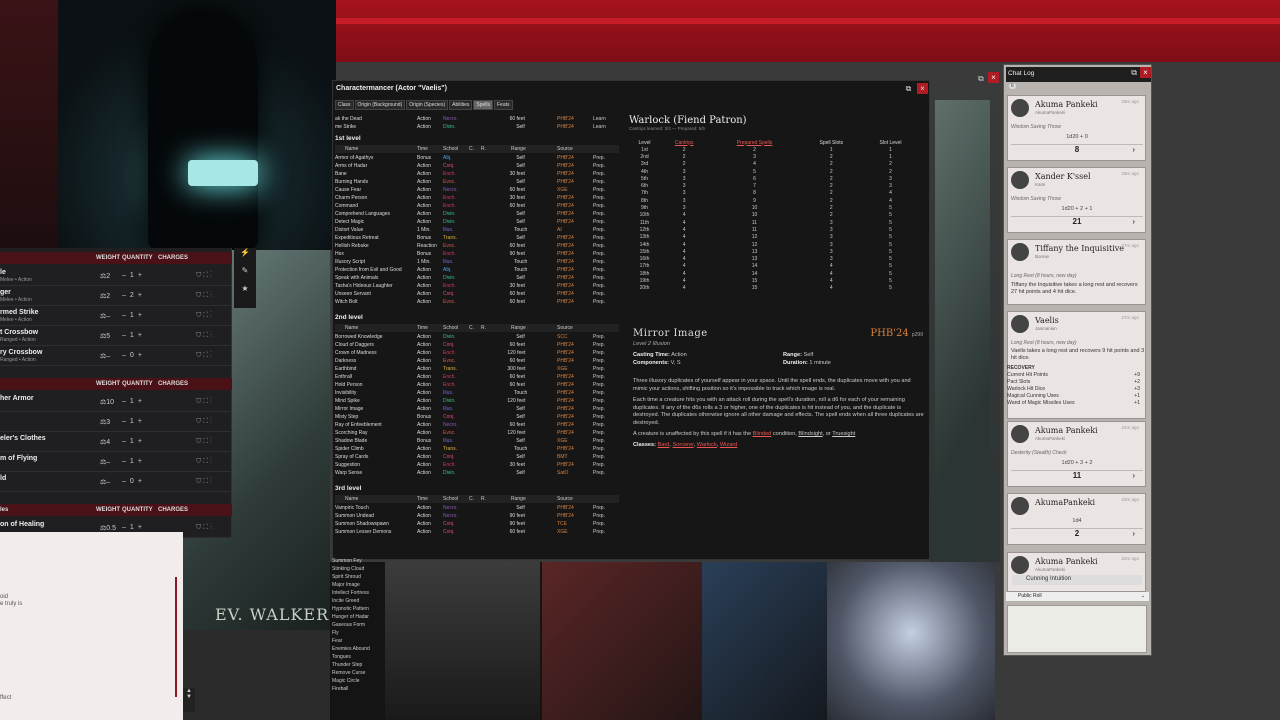 The image size is (1280, 720). Describe the element at coordinates (116, 356) in the screenshot. I see `inventory-item: ry Crossbow Ranged • Action ⚖– –0+ ⛉ ⛶ ⋮` at that location.